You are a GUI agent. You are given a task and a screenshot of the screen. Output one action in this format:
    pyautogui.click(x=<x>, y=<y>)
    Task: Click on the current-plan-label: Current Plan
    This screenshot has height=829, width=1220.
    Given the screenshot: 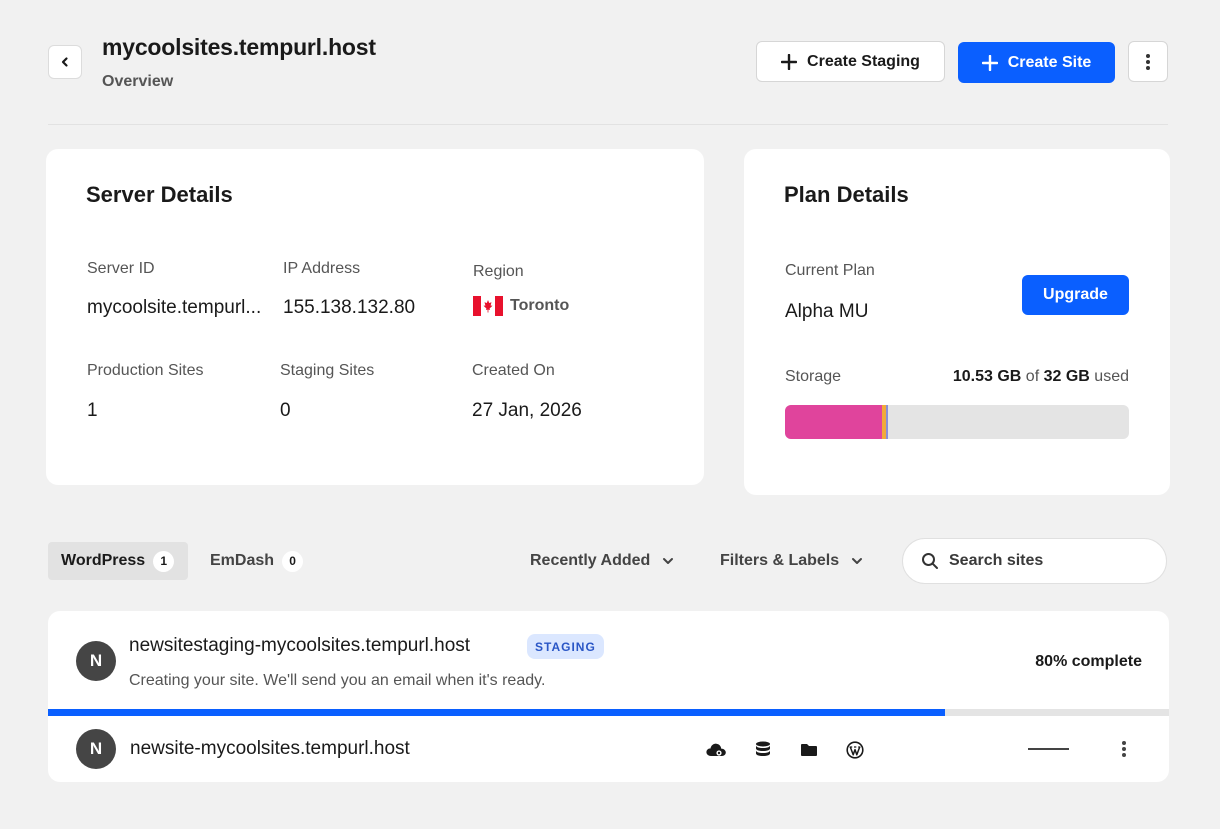 What is the action you would take?
    pyautogui.click(x=830, y=270)
    